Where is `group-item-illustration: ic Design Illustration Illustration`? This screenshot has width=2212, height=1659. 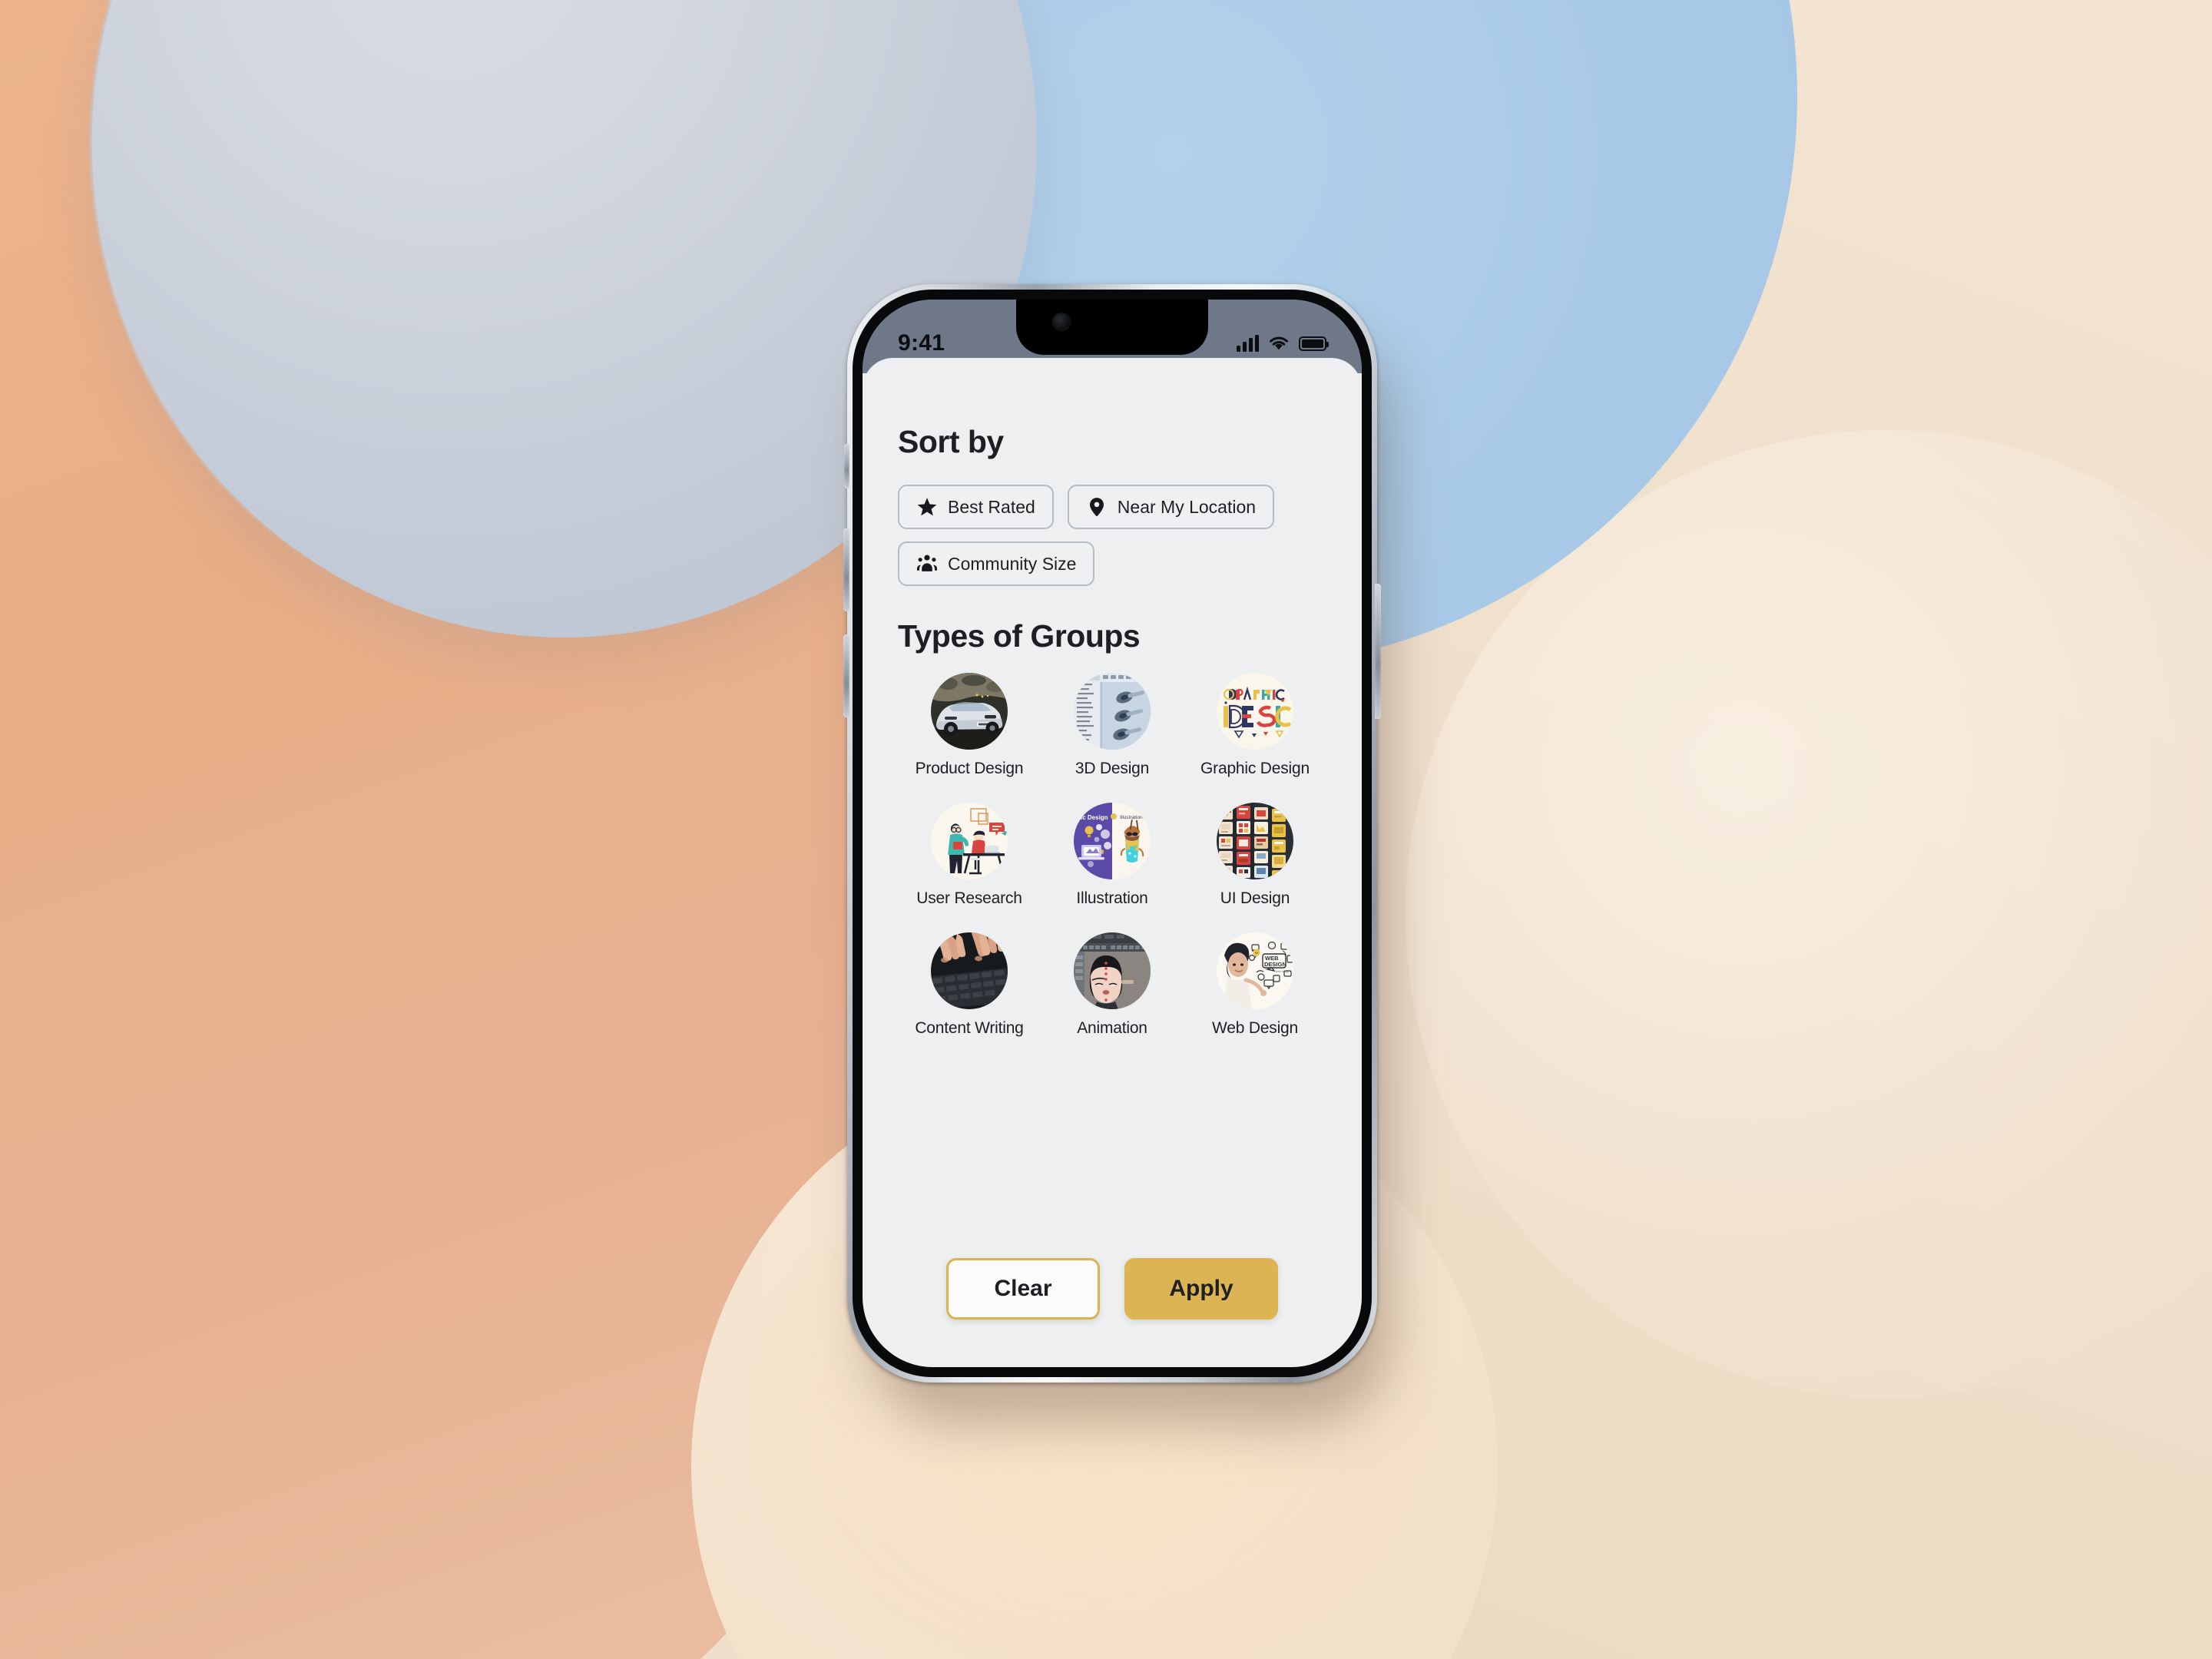 group-item-illustration: ic Design Illustration Illustration is located at coordinates (1113, 856).